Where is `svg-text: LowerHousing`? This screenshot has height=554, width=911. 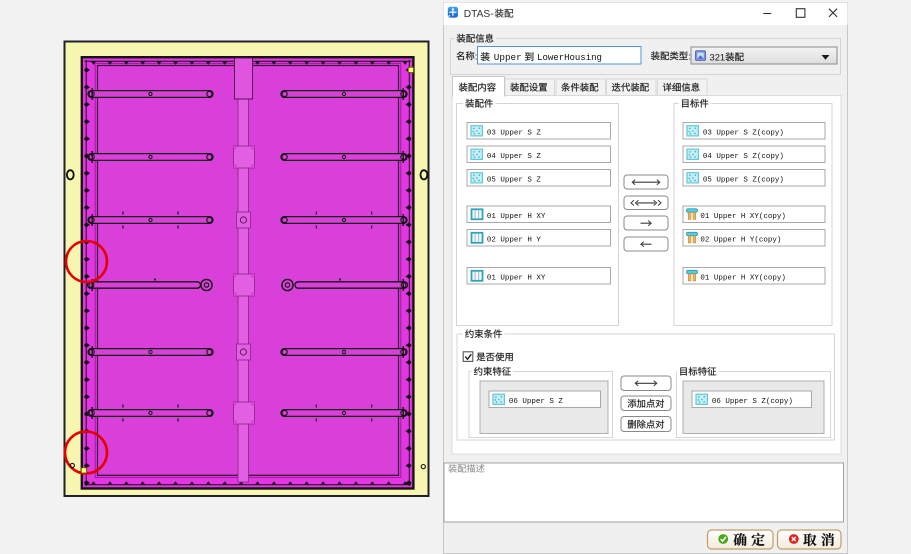
svg-text: LowerHousing is located at coordinates (569, 58).